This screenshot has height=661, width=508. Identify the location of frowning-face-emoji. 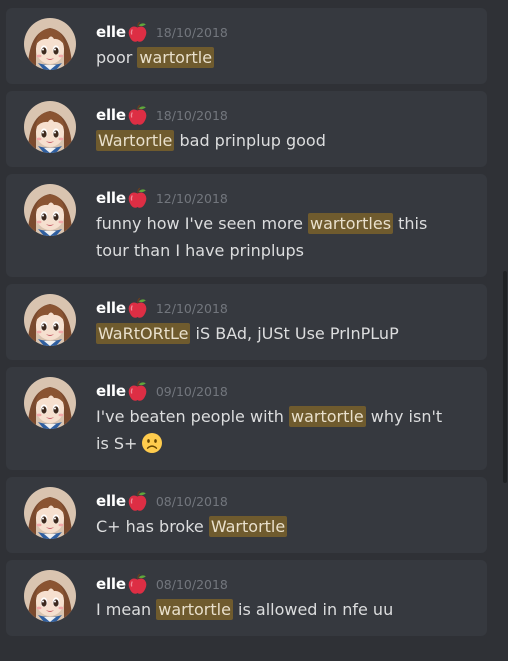
(152, 443).